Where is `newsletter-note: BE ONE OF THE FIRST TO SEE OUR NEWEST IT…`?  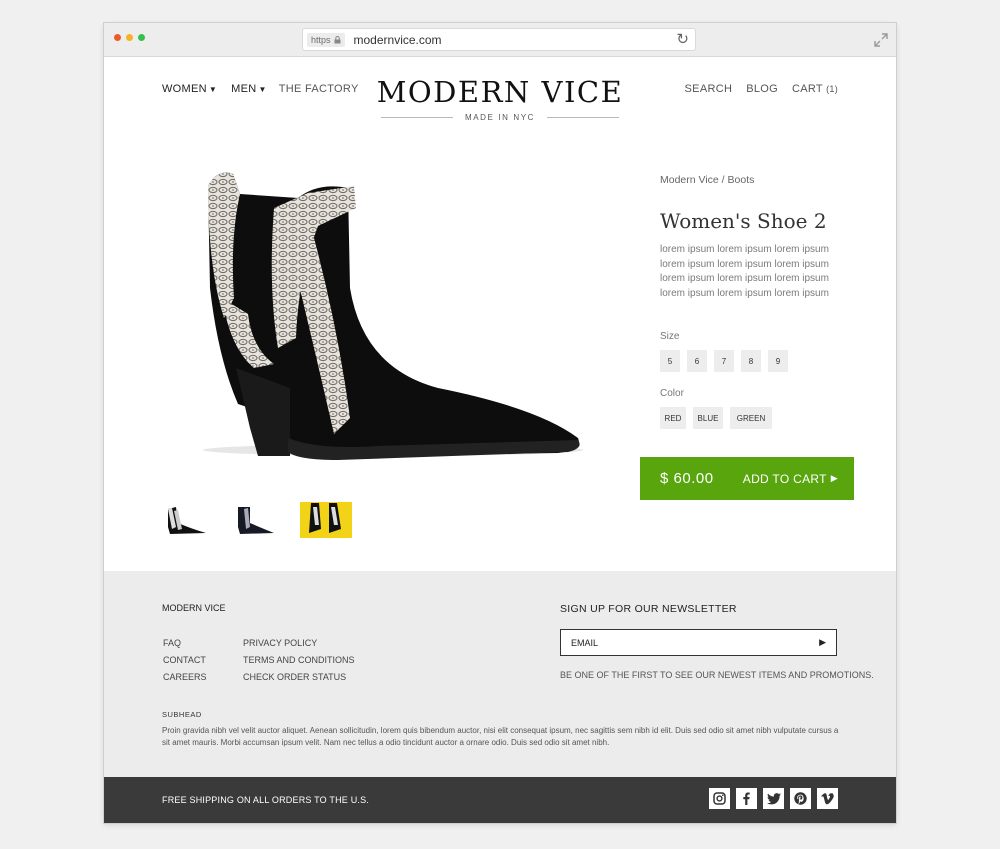 newsletter-note: BE ONE OF THE FIRST TO SEE OUR NEWEST IT… is located at coordinates (717, 675).